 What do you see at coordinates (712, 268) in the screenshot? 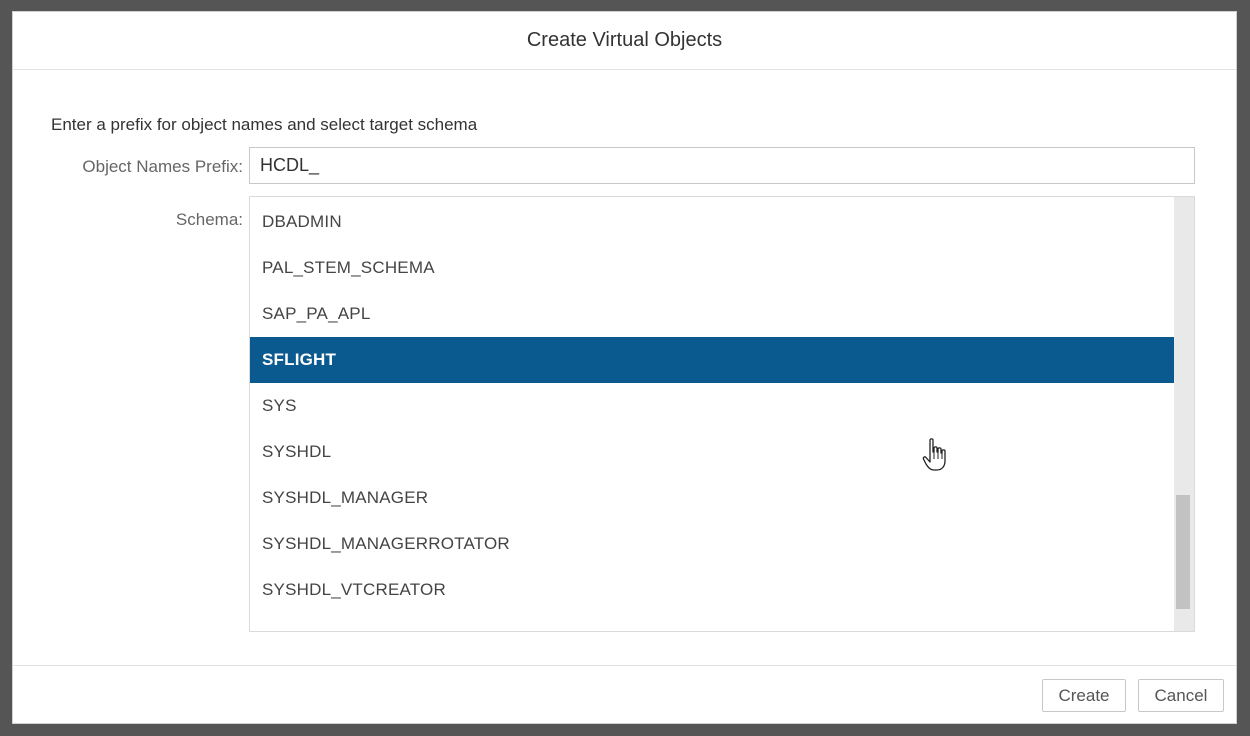
I see `schema-item-pal-stem-schema: PAL_STEM_SCHEMA` at bounding box center [712, 268].